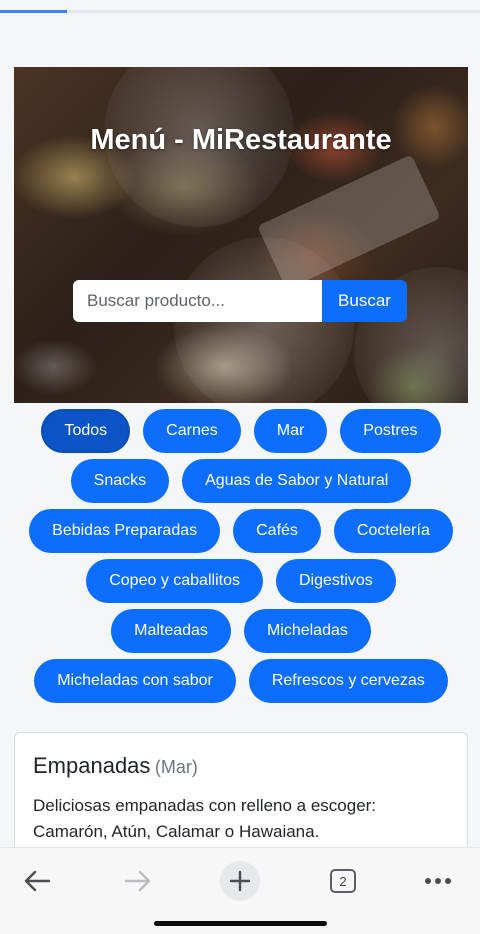 This screenshot has width=480, height=934. What do you see at coordinates (297, 481) in the screenshot?
I see `category-button-aguas-de-sabor-y-natural: Aguas de Sabor y Natural` at bounding box center [297, 481].